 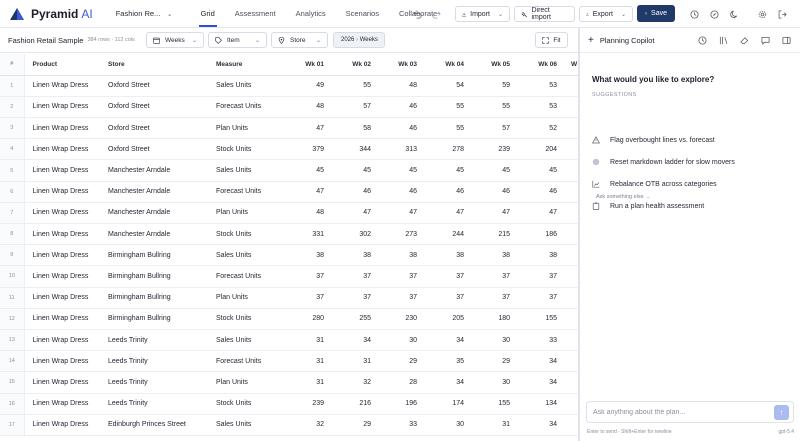 What do you see at coordinates (495, 404) in the screenshot?
I see `cell-value: 155` at bounding box center [495, 404].